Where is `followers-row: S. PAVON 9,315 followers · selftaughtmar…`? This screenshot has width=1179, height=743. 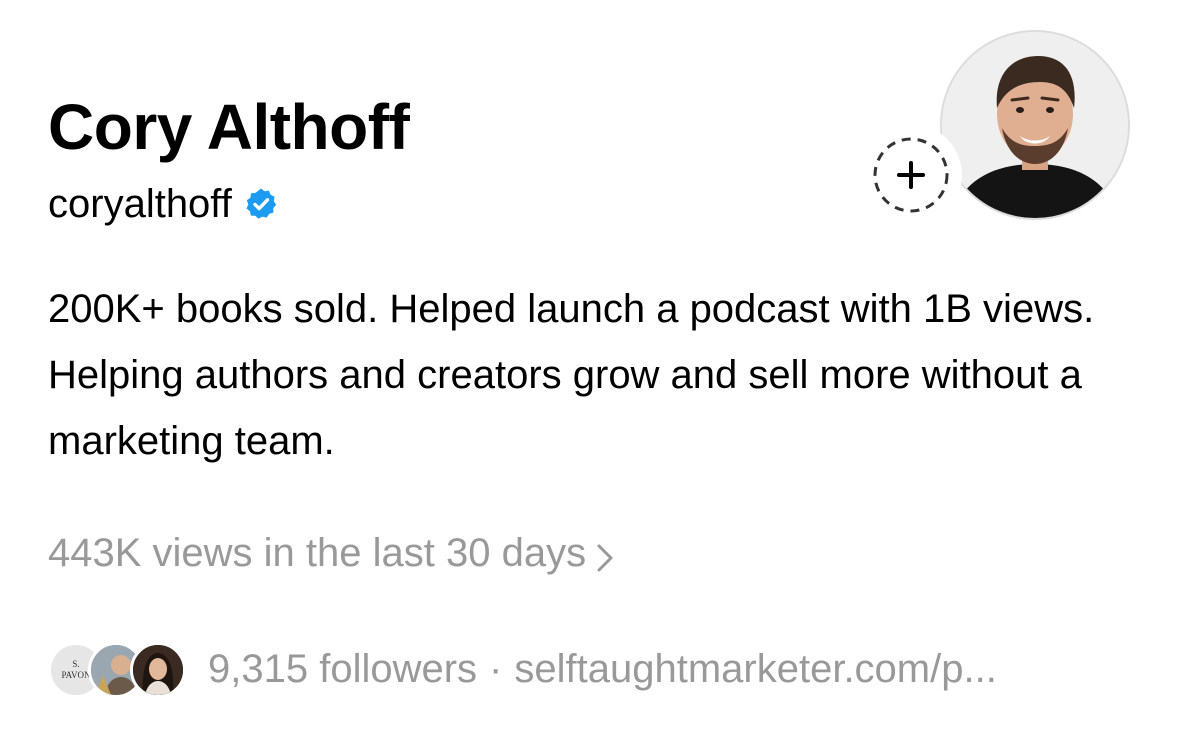
followers-row: S. PAVON 9,315 followers · selftaughtmar… is located at coordinates (522, 669).